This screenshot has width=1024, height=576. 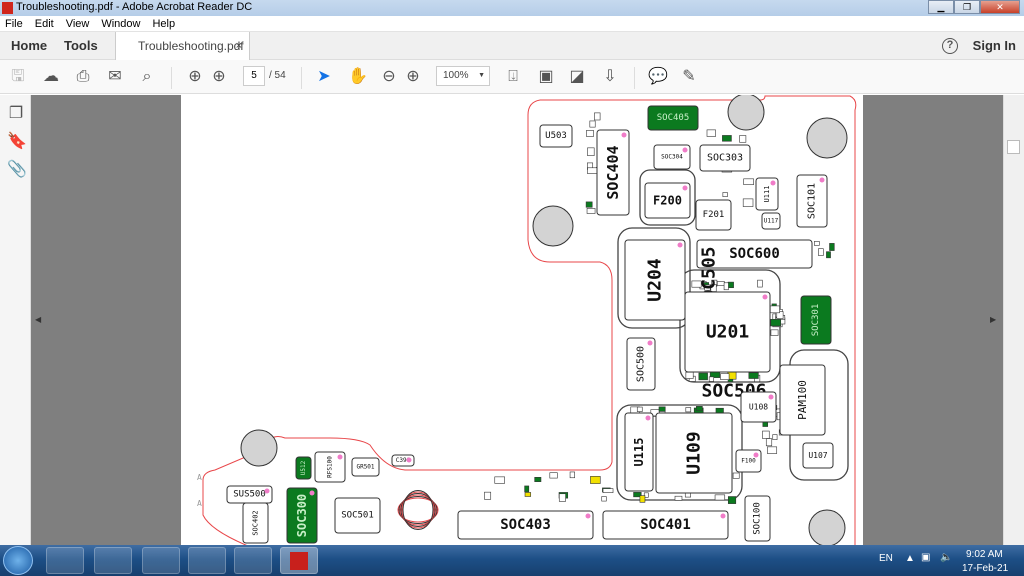 What do you see at coordinates (207, 560) in the screenshot?
I see `taskbar-virtualbox` at bounding box center [207, 560].